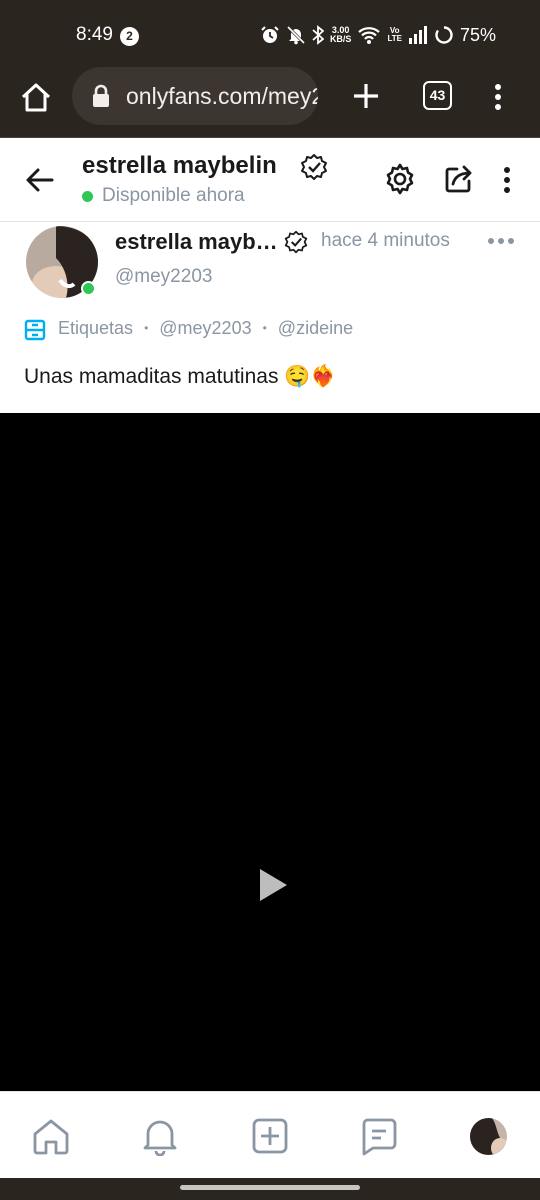  I want to click on availability-status: Disponible ahora, so click(173, 195).